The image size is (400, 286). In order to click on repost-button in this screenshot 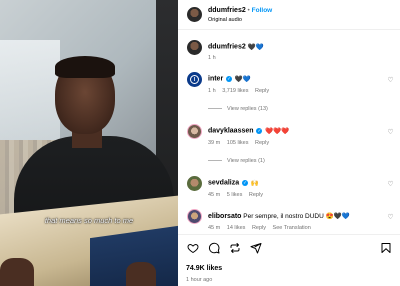, I will do `click(234, 247)`.